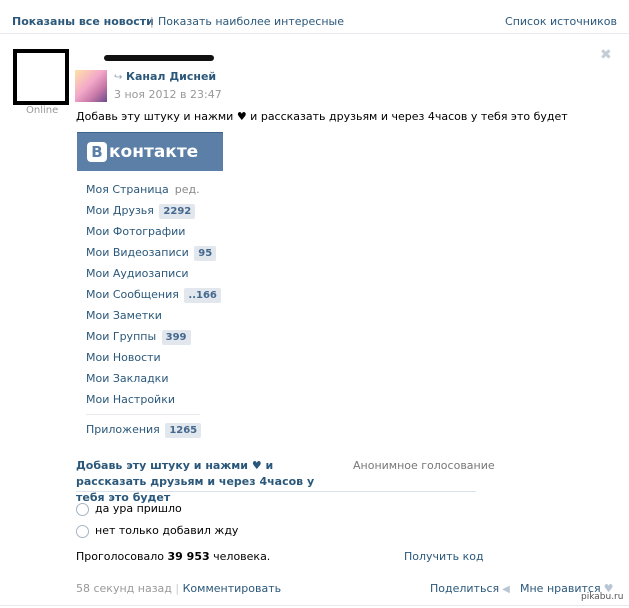 The image size is (629, 608). I want to click on poll-option: нет только добавил жду, so click(157, 531).